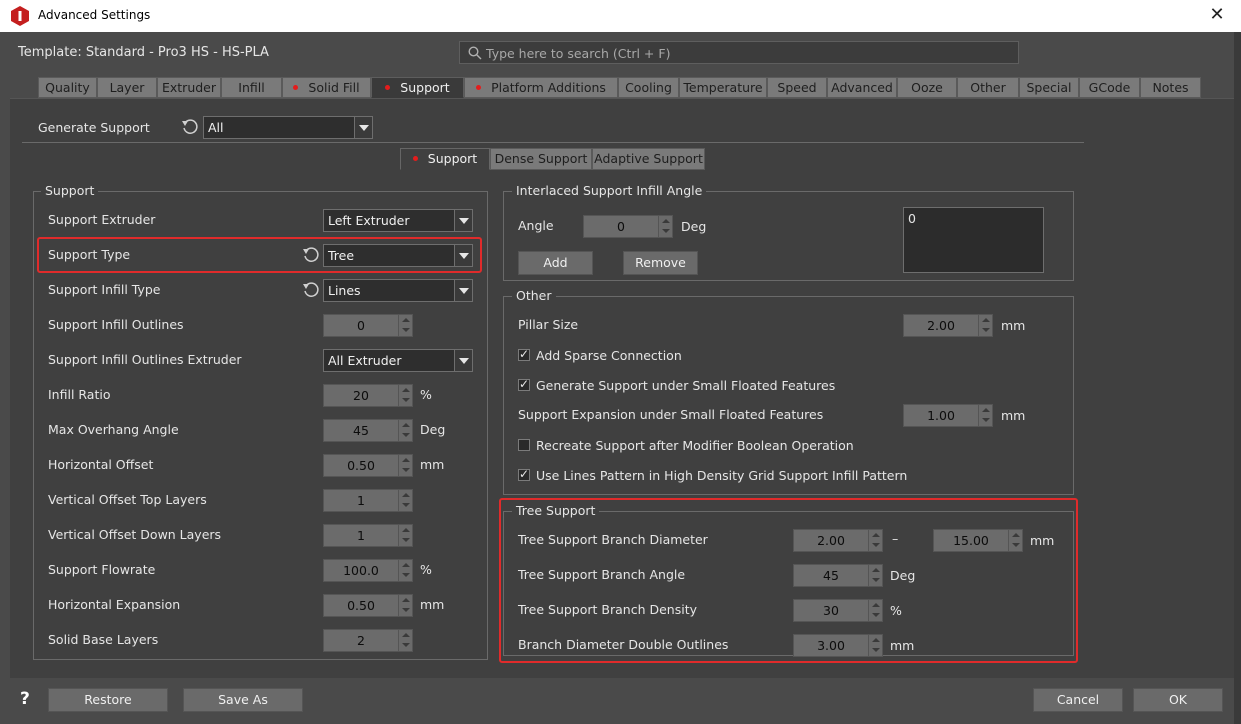  I want to click on help-icon: ?, so click(25, 699).